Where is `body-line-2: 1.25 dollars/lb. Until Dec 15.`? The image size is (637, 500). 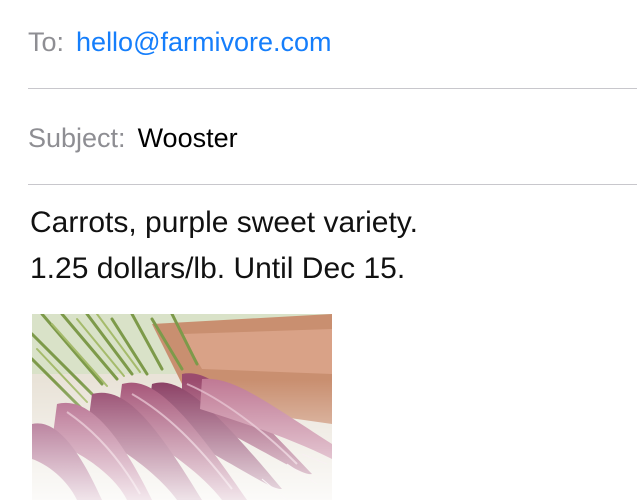 body-line-2: 1.25 dollars/lb. Until Dec 15. is located at coordinates (218, 268).